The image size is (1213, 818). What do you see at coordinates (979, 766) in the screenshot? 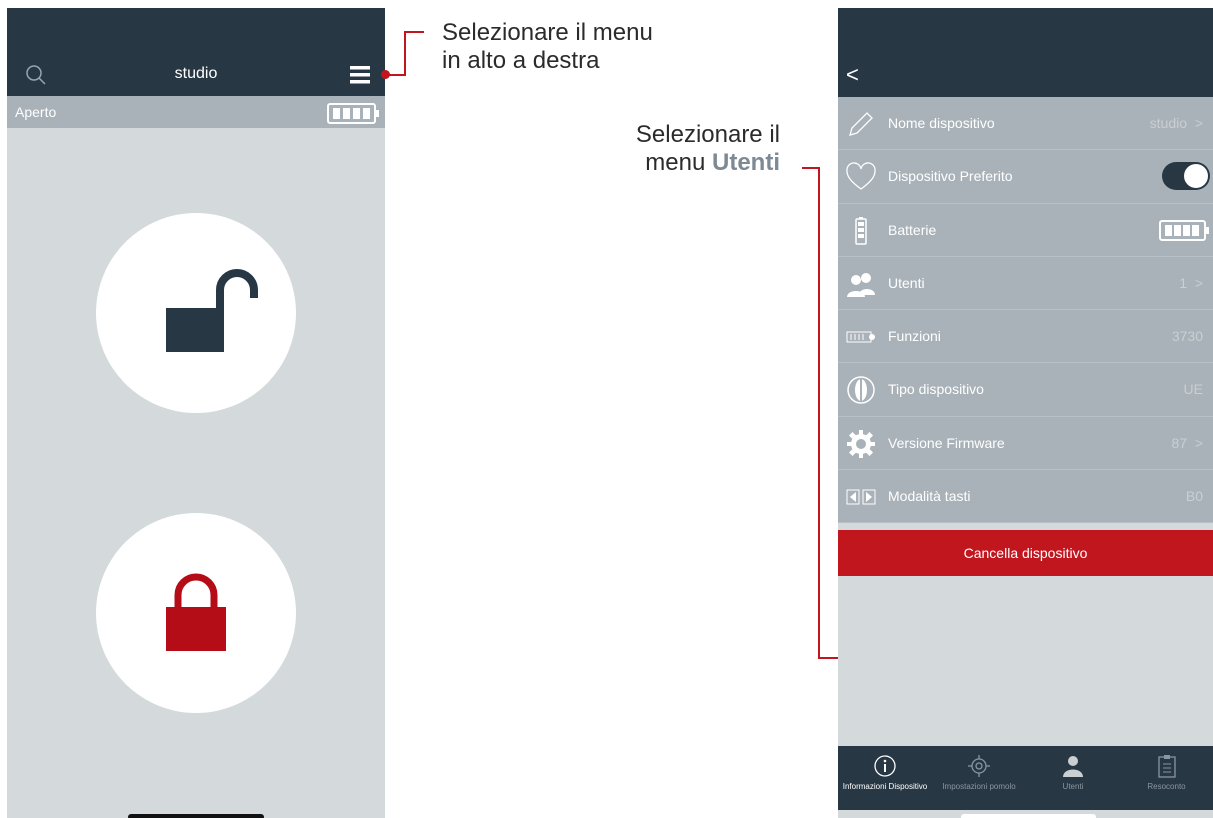
I see `settings-icon` at bounding box center [979, 766].